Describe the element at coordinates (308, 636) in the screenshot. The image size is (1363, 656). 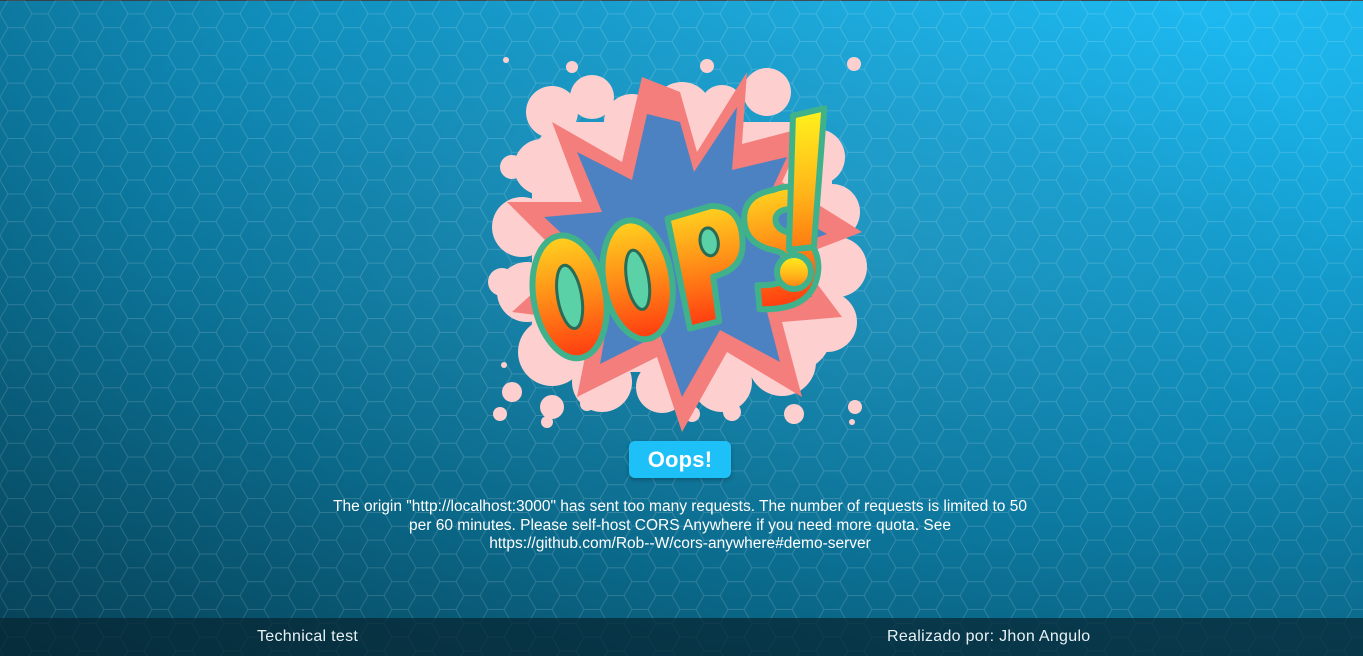
I see `footer-technical-test: Technical test` at that location.